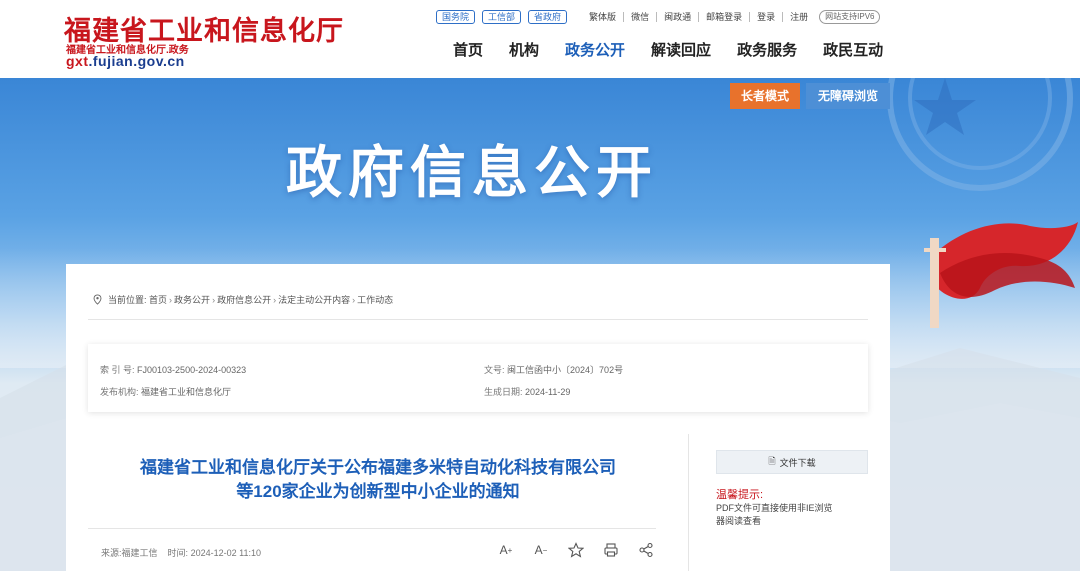  I want to click on link-traditional-chinese: 繁体版, so click(603, 16).